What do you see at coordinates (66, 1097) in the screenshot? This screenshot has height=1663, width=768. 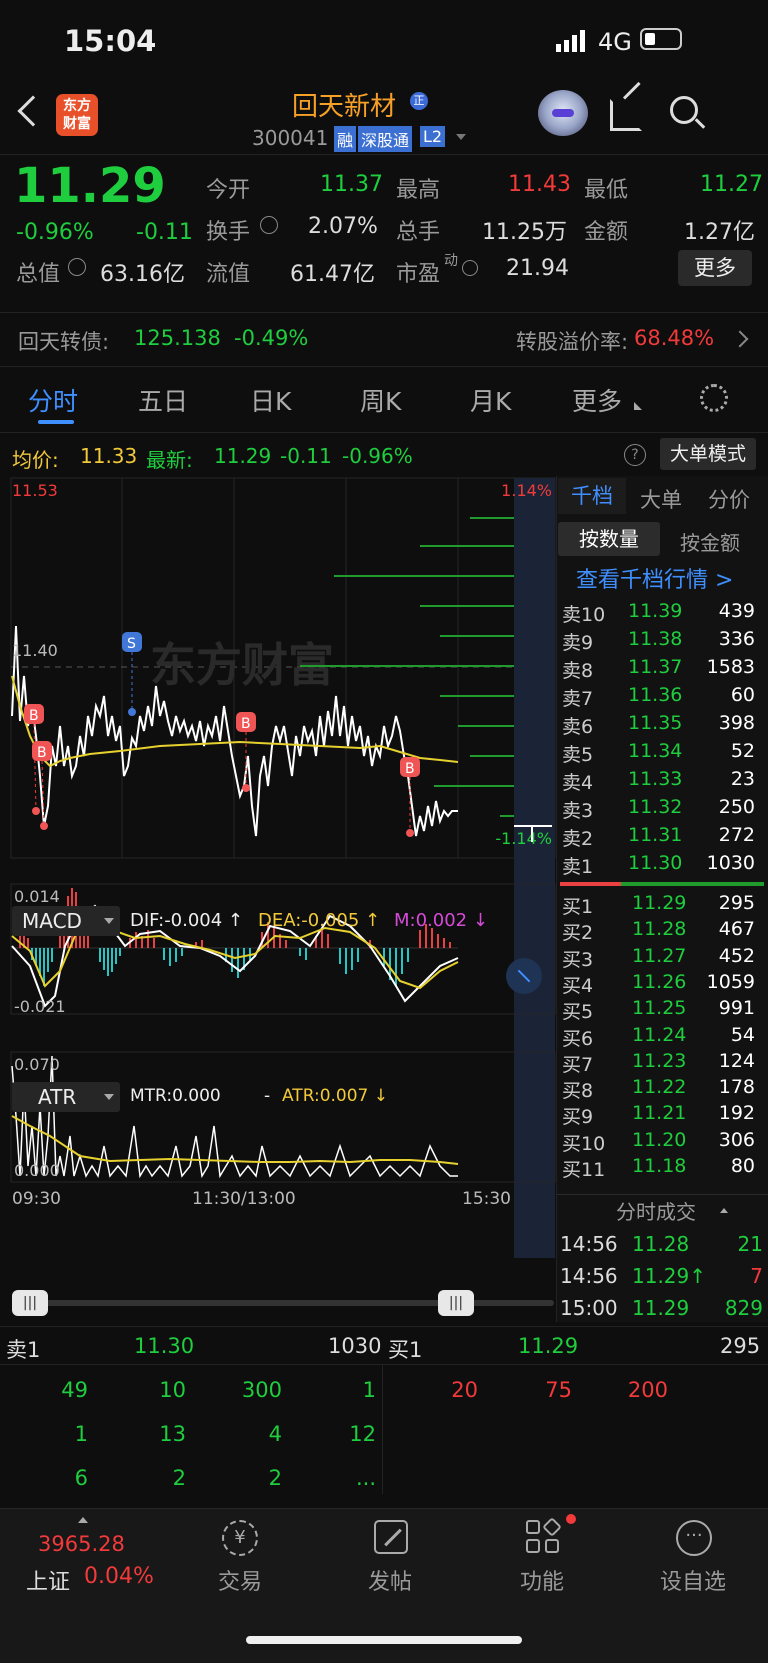 I see `atr-selector: ATR` at bounding box center [66, 1097].